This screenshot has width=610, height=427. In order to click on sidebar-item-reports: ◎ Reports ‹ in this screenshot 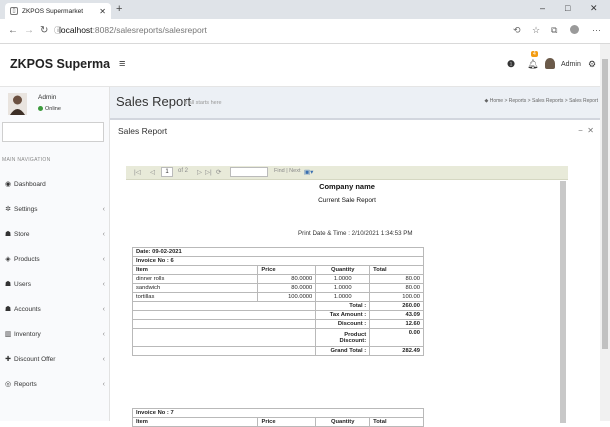, I will do `click(53, 384)`.